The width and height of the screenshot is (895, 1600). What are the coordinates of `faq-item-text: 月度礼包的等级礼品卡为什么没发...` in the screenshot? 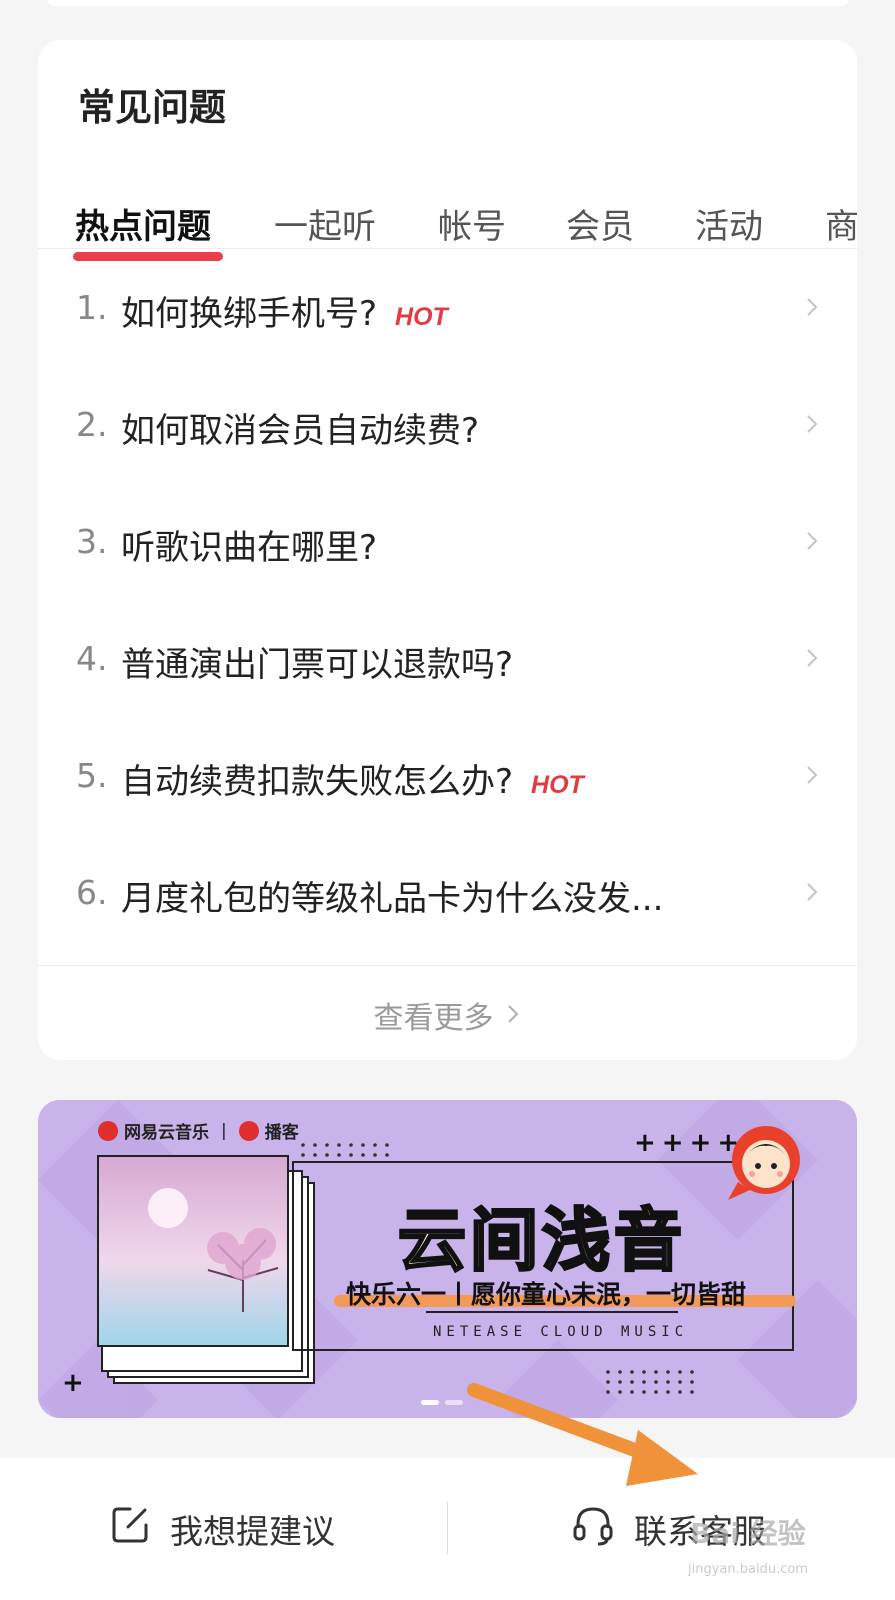 It's located at (392, 899).